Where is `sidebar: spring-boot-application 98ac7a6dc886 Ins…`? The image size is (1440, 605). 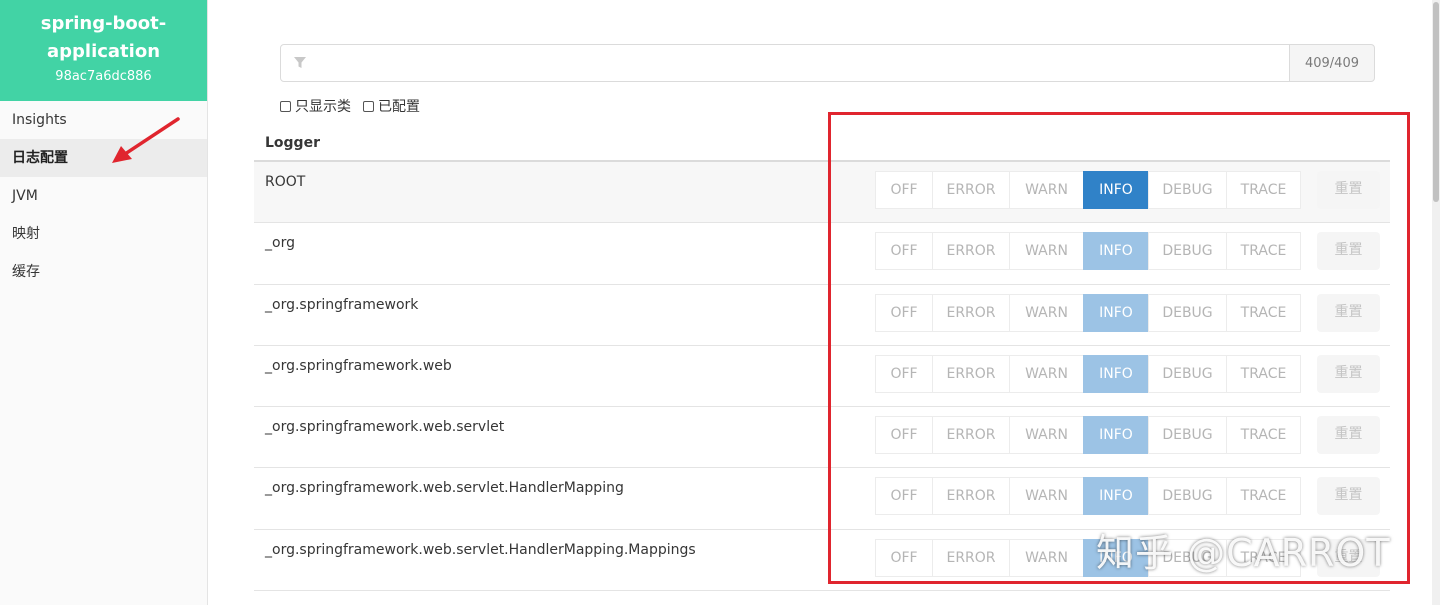 sidebar: spring-boot-application 98ac7a6dc886 Ins… is located at coordinates (104, 302).